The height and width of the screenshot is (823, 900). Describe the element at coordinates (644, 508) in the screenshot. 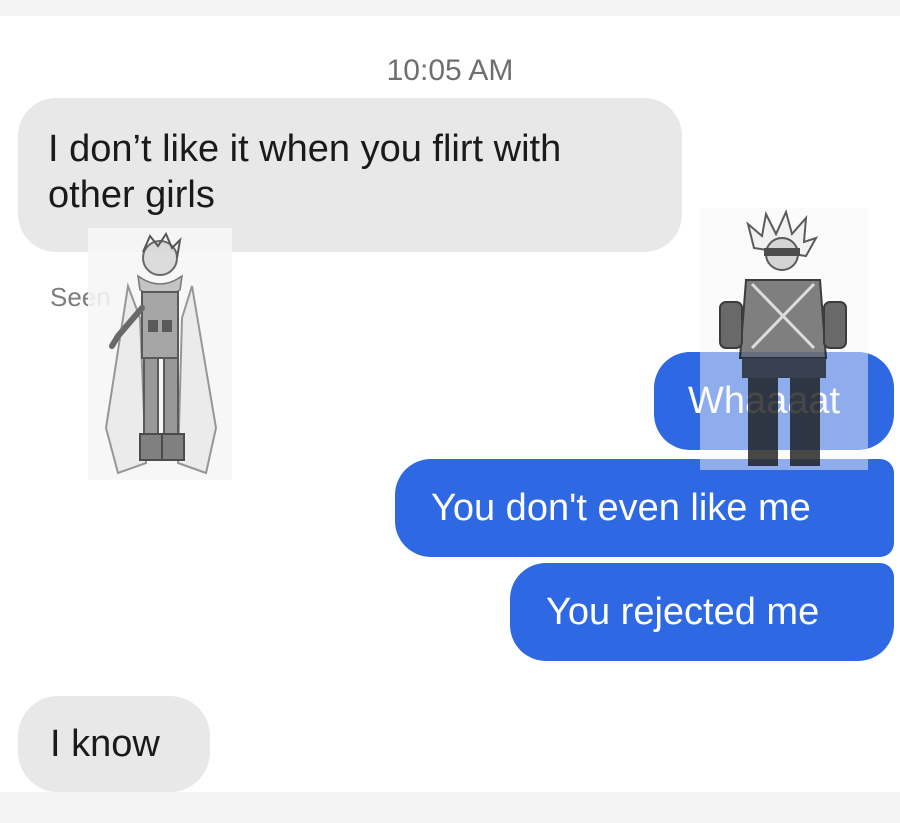

I see `outgoing-message-bubble: You don't even like me` at that location.